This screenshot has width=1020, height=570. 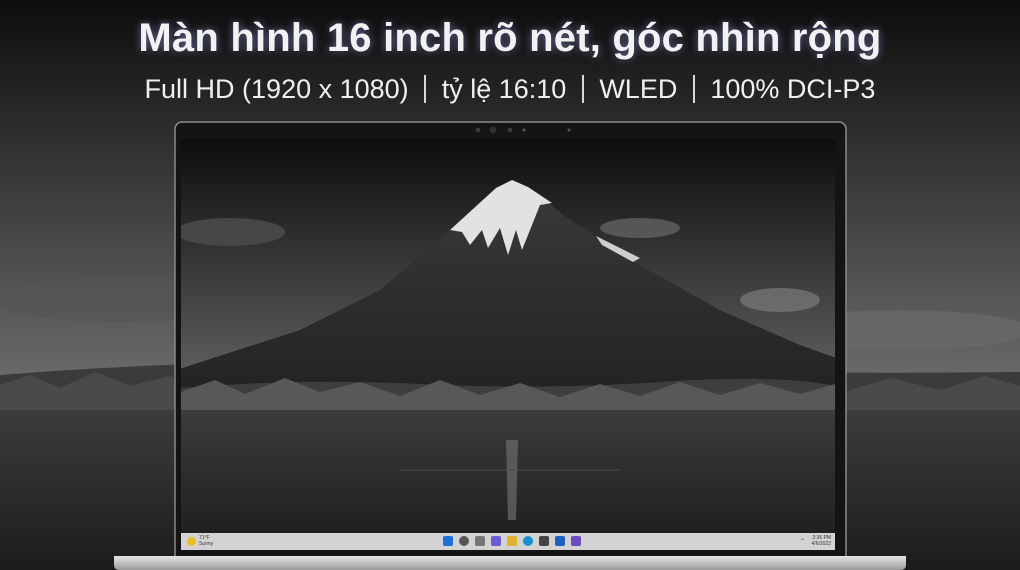 What do you see at coordinates (480, 541) in the screenshot?
I see `task-view-icon` at bounding box center [480, 541].